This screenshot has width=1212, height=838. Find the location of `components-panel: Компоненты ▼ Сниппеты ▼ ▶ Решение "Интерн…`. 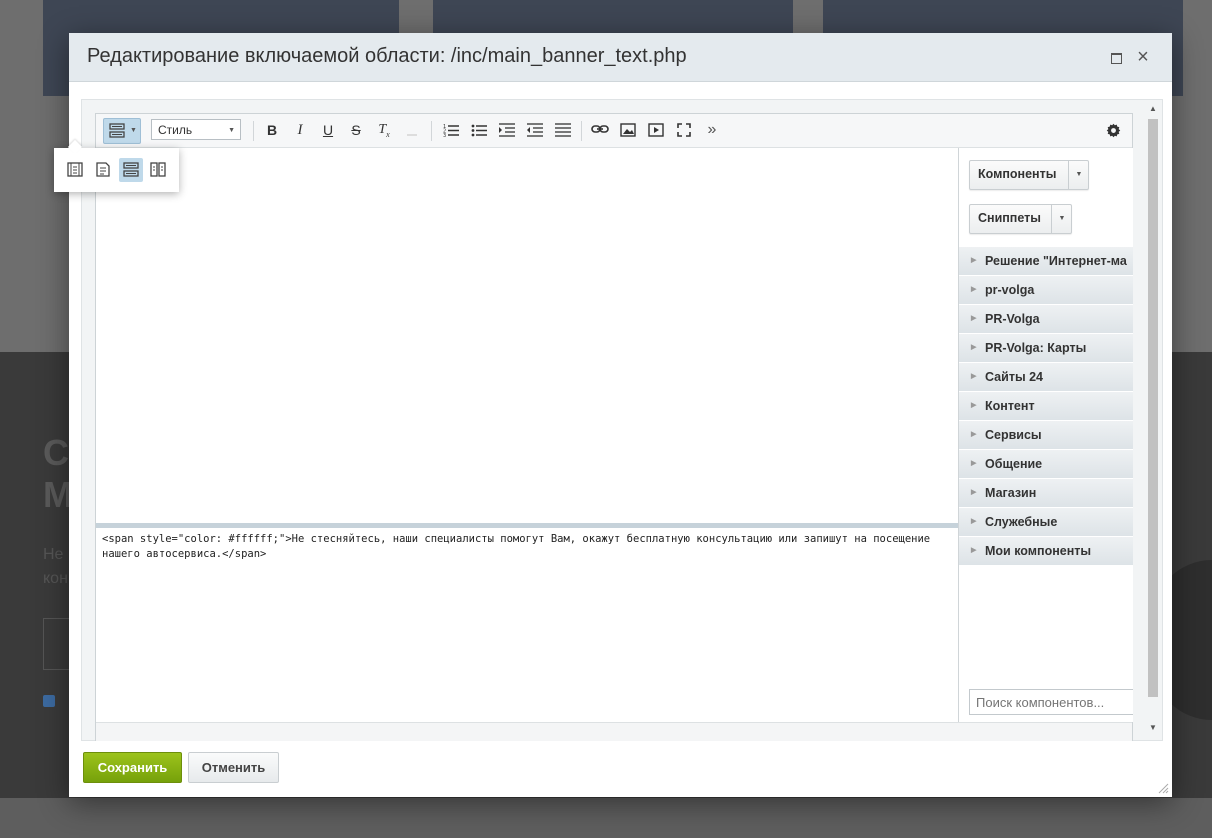

components-panel: Компоненты ▼ Сниппеты ▼ ▶ Решение "Интерн… is located at coordinates (1045, 435).